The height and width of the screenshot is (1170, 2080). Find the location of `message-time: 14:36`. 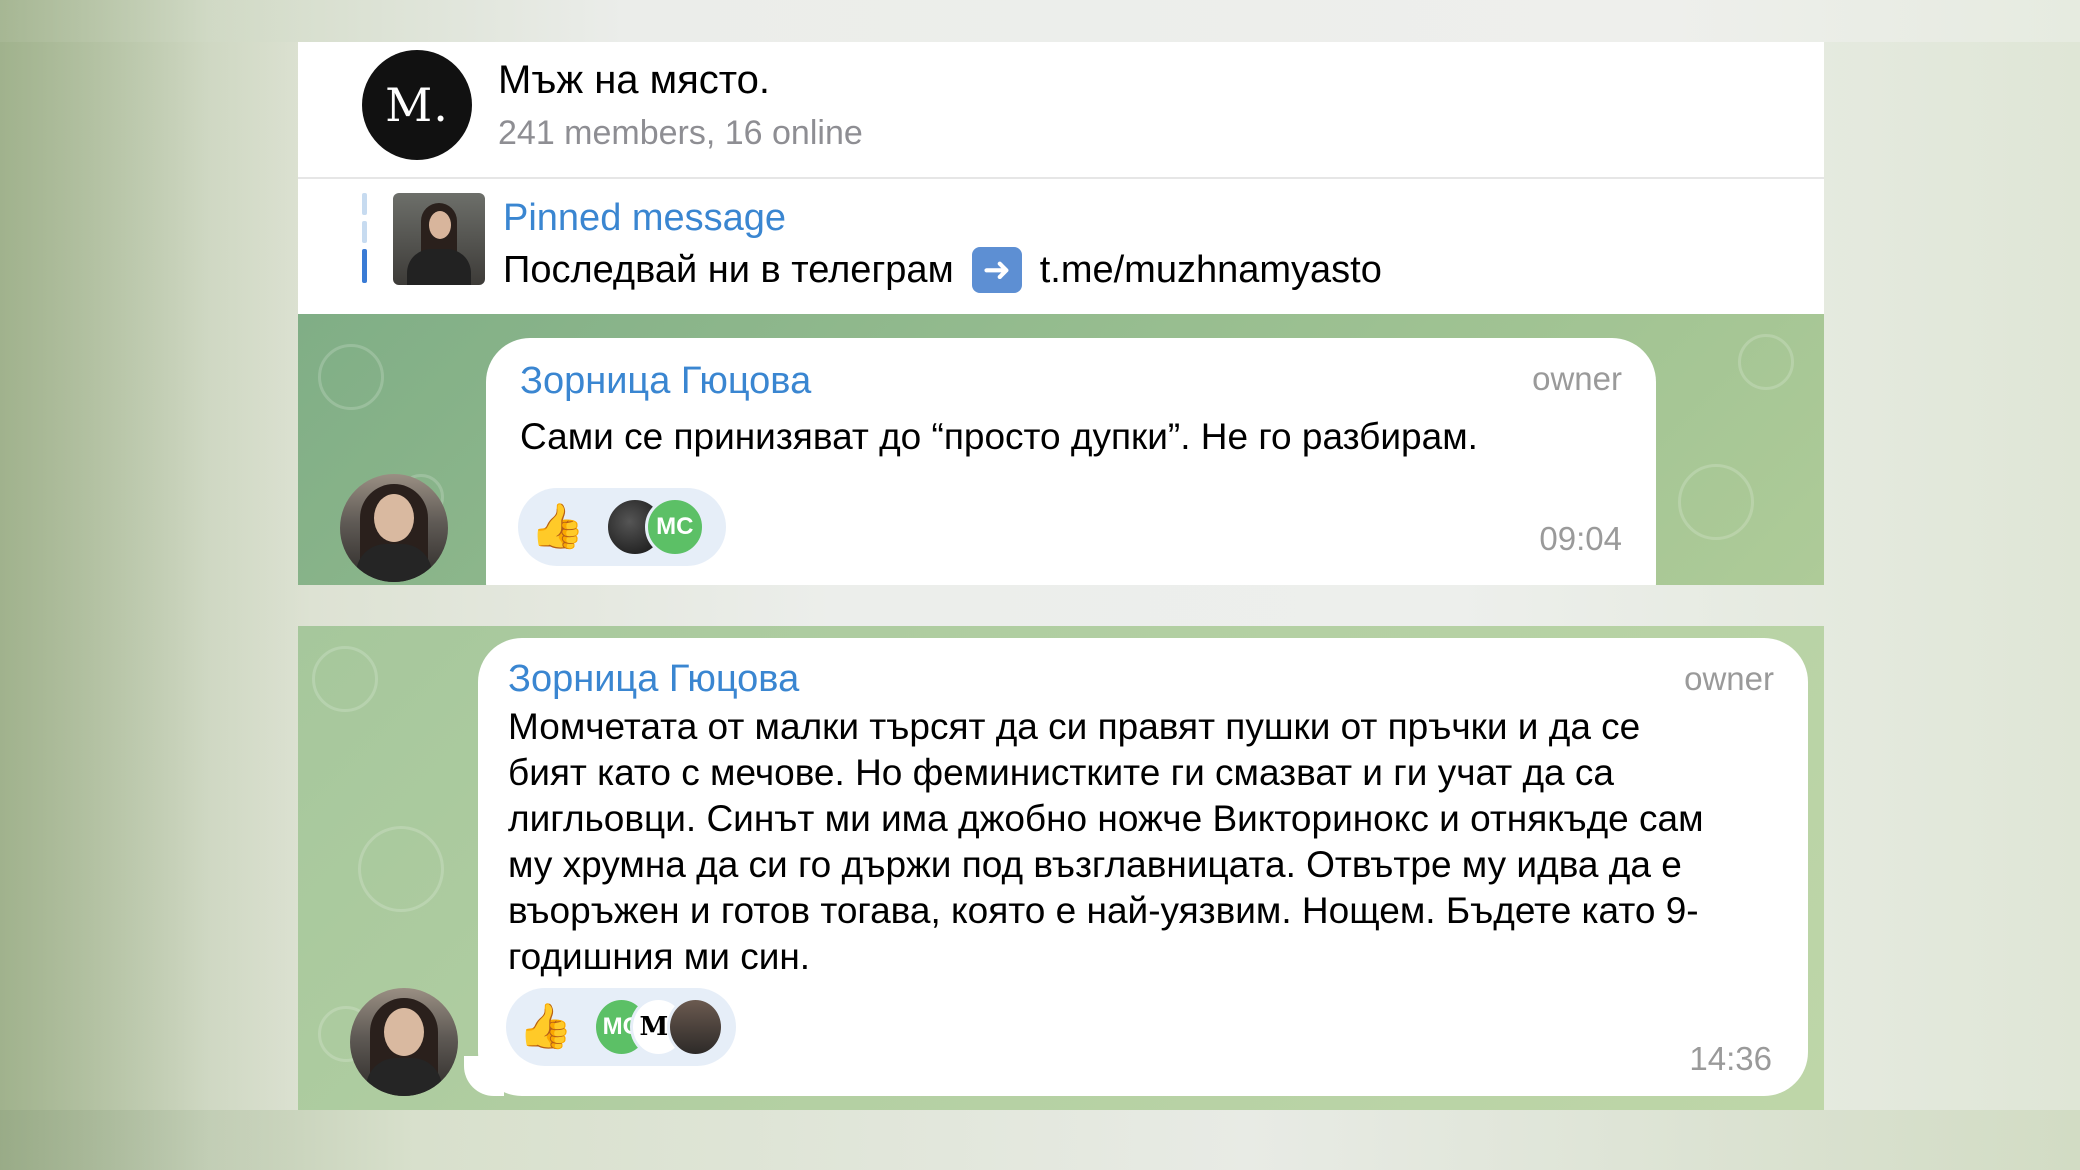

message-time: 14:36 is located at coordinates (1730, 1058).